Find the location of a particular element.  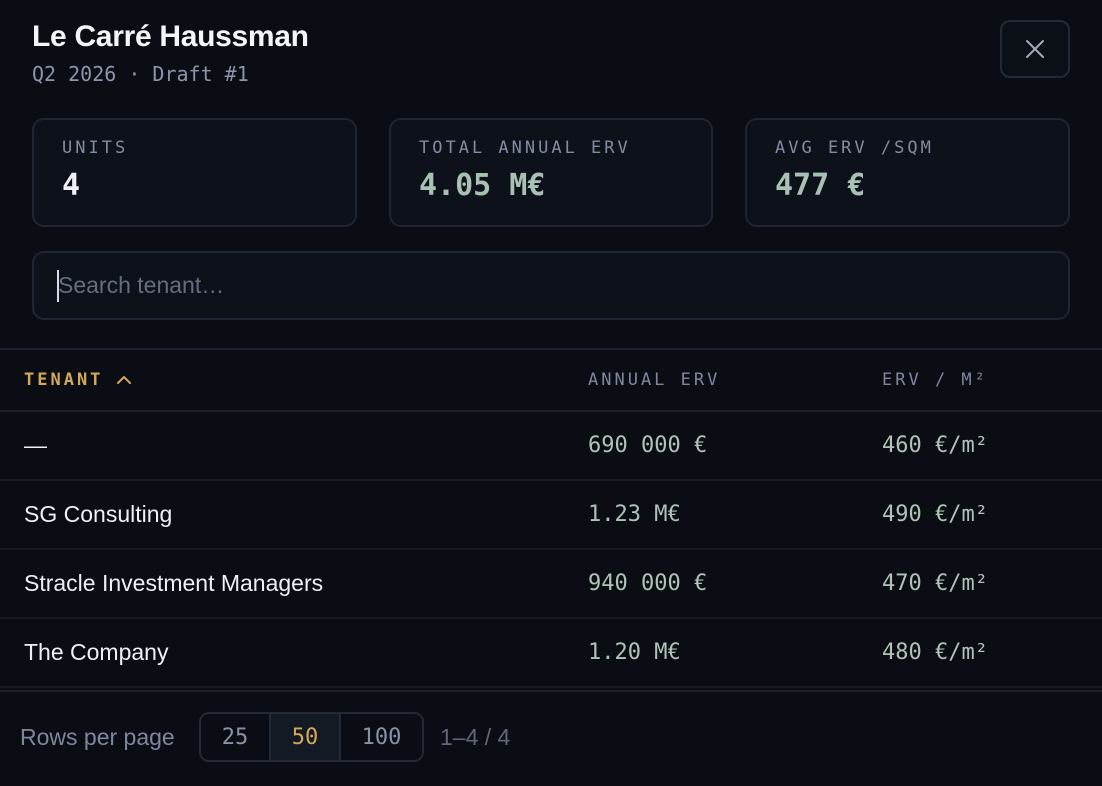

cell-annual-erv: 690 000 € is located at coordinates (648, 445).